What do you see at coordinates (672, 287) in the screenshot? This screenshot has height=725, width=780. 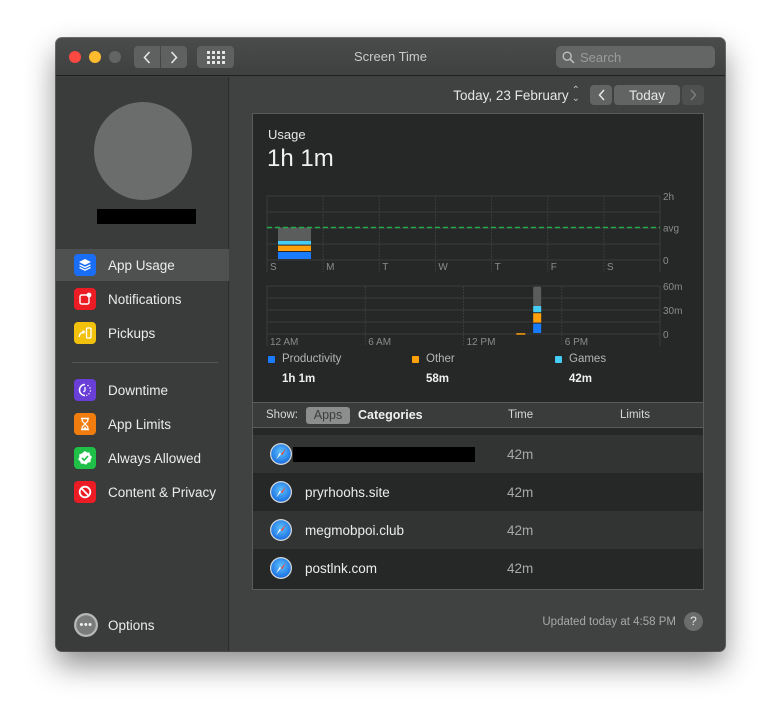 I see `hour-y-label-max: 60m` at bounding box center [672, 287].